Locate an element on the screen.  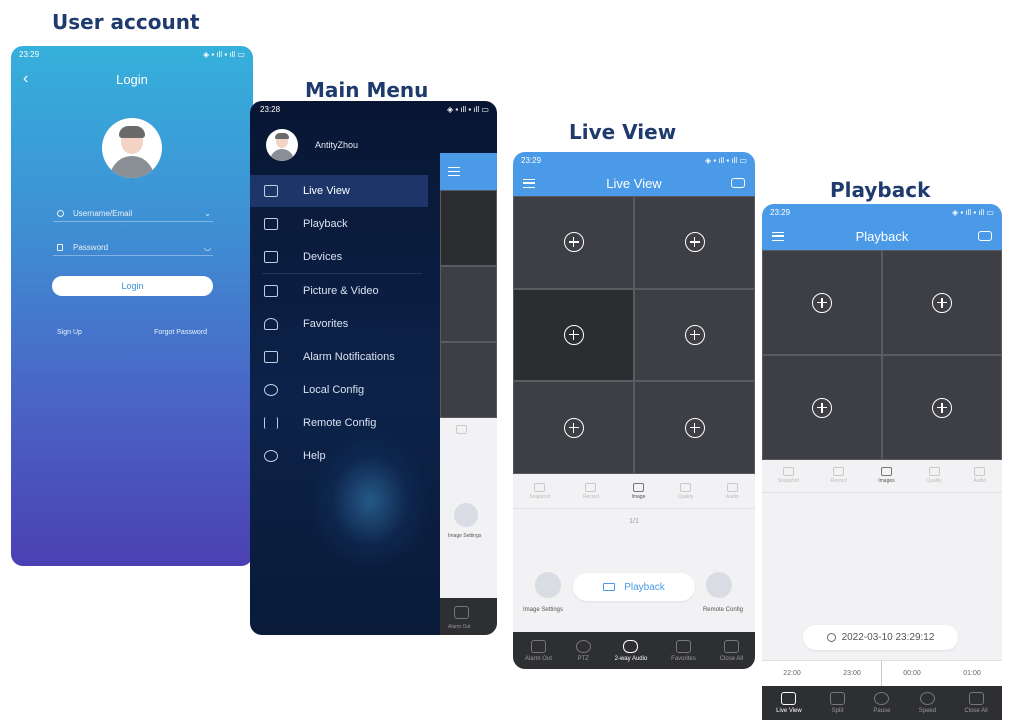
tool-image: Image is located at coordinates (638, 491).